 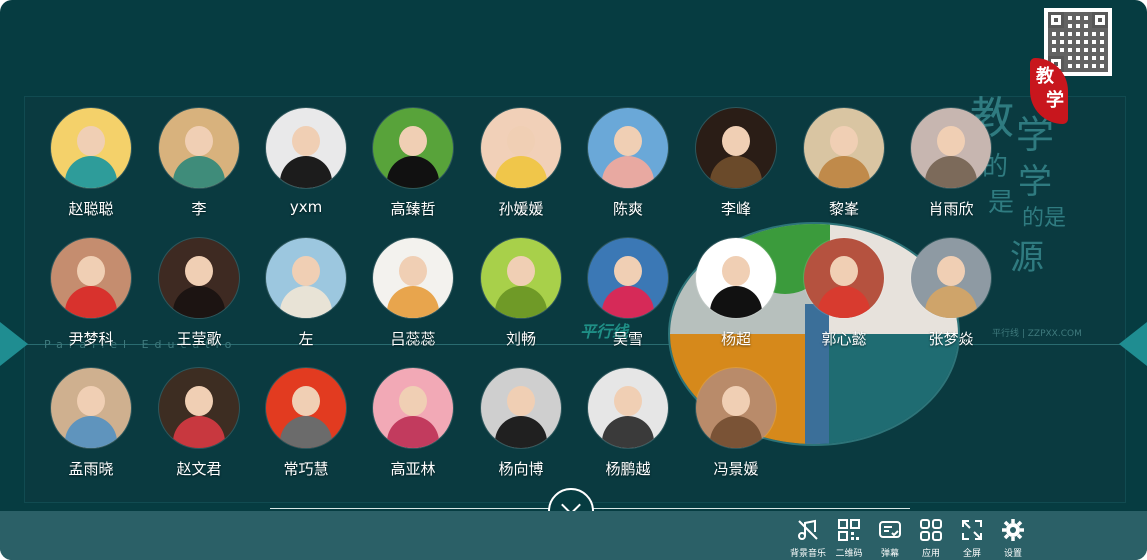 I want to click on student-name: 高亚林, so click(x=413, y=469).